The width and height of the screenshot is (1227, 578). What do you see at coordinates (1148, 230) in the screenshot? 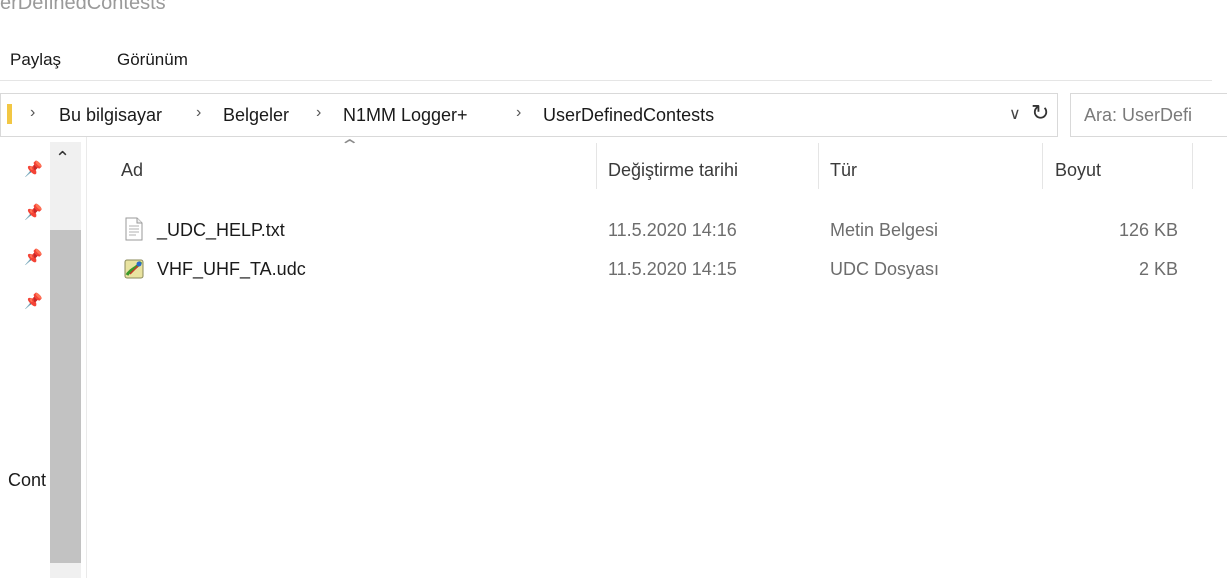
I see `file-size: 126 KB` at bounding box center [1148, 230].